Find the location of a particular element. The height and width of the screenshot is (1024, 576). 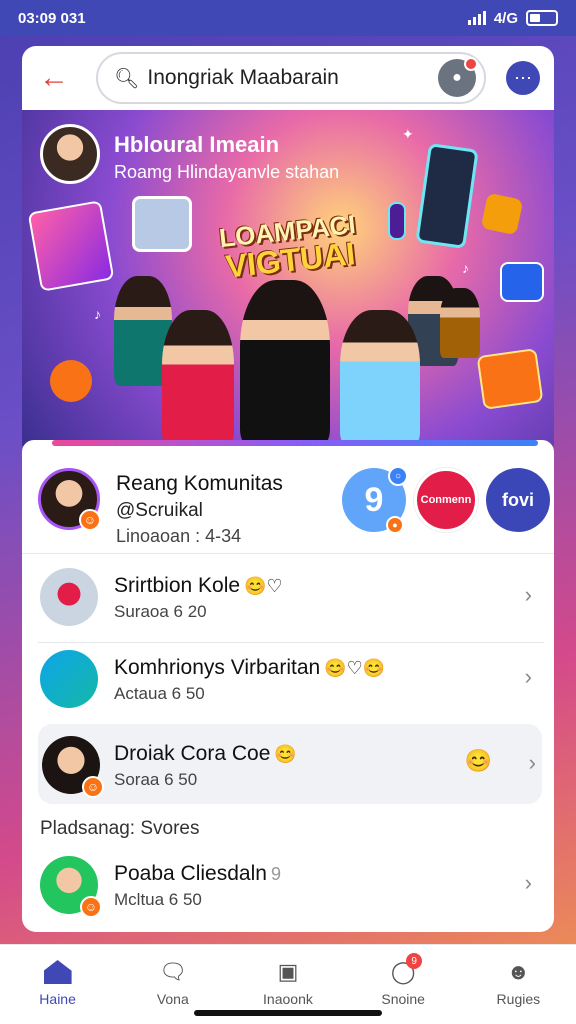

list-item-subtitle: Mcltua 6 50 is located at coordinates (158, 899).